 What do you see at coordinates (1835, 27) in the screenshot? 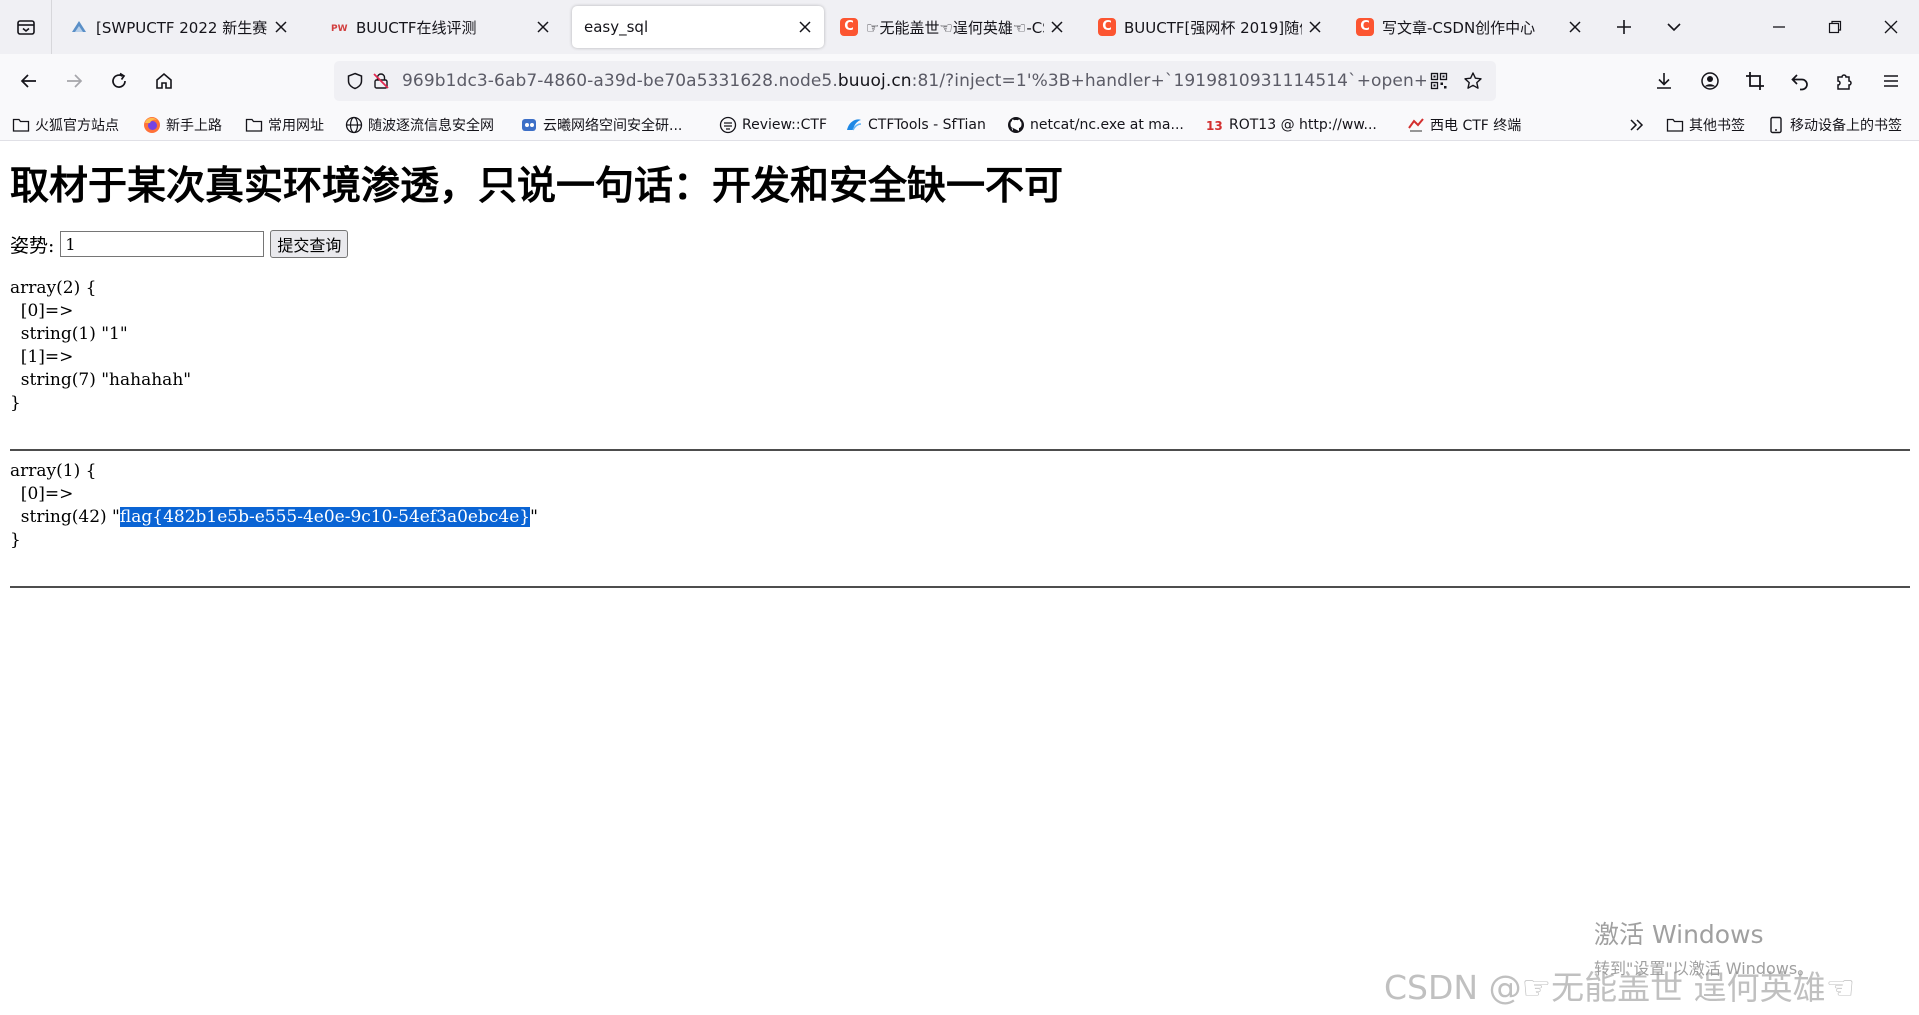
I see `restore-button` at bounding box center [1835, 27].